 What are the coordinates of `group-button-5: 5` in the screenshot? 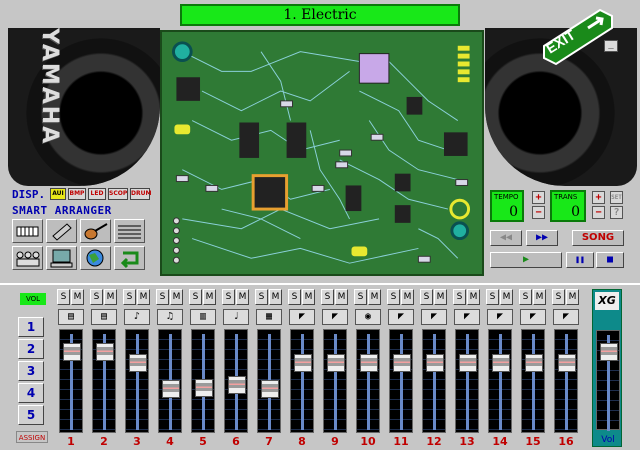 It's located at (31, 415).